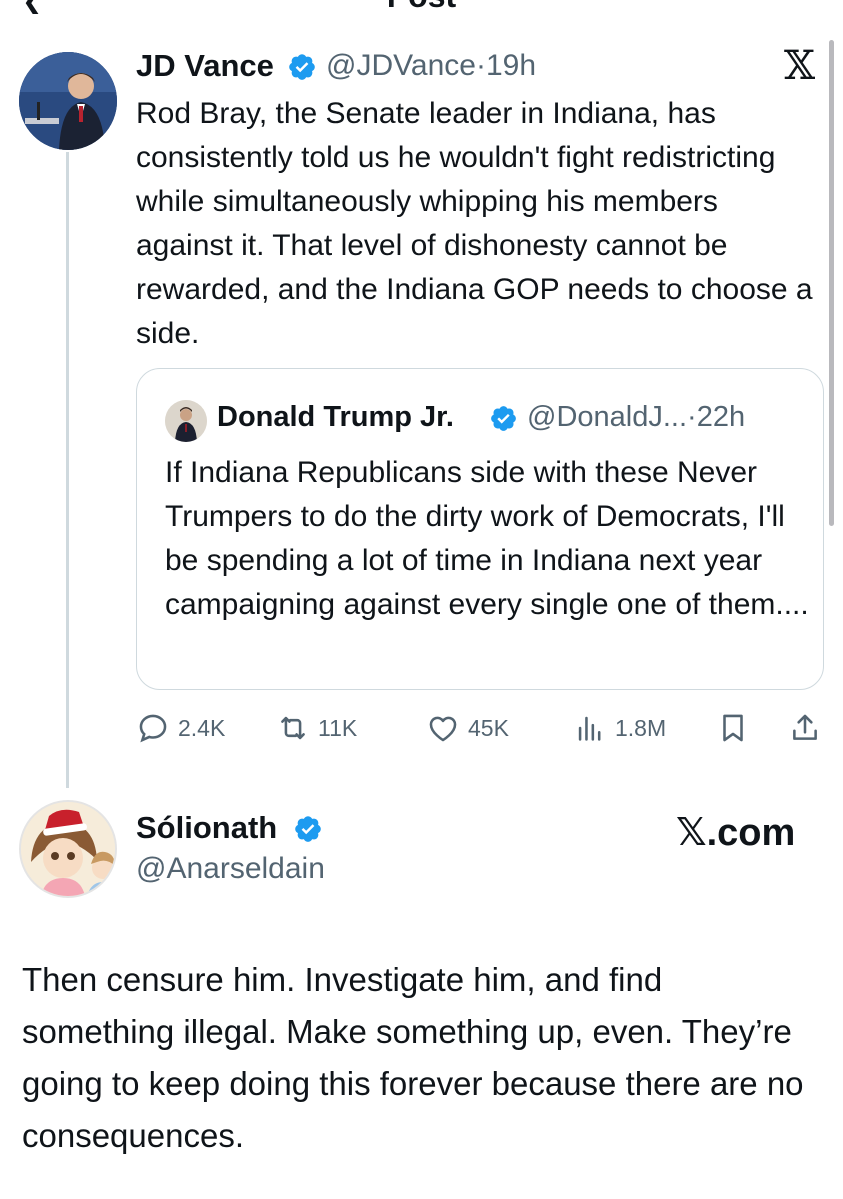 This screenshot has width=843, height=1199. I want to click on share-button, so click(809, 728).